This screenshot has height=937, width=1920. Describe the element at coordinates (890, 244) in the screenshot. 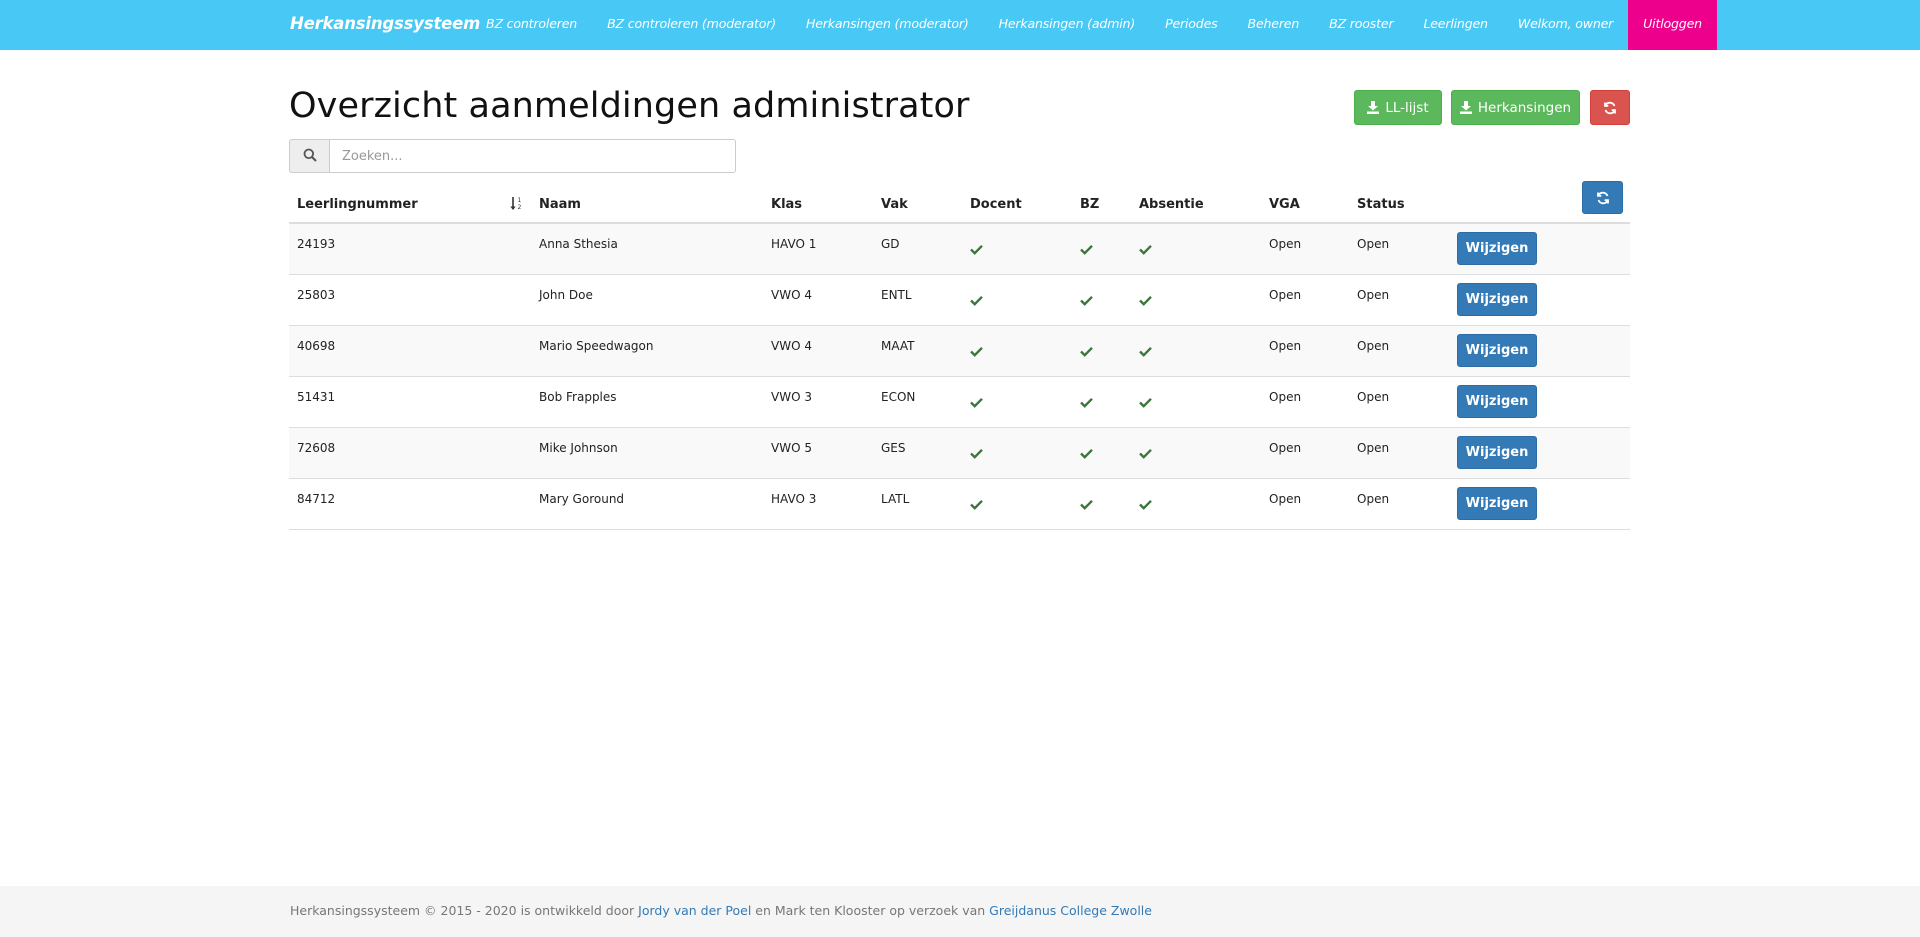

I see `cell-vak: GD` at that location.